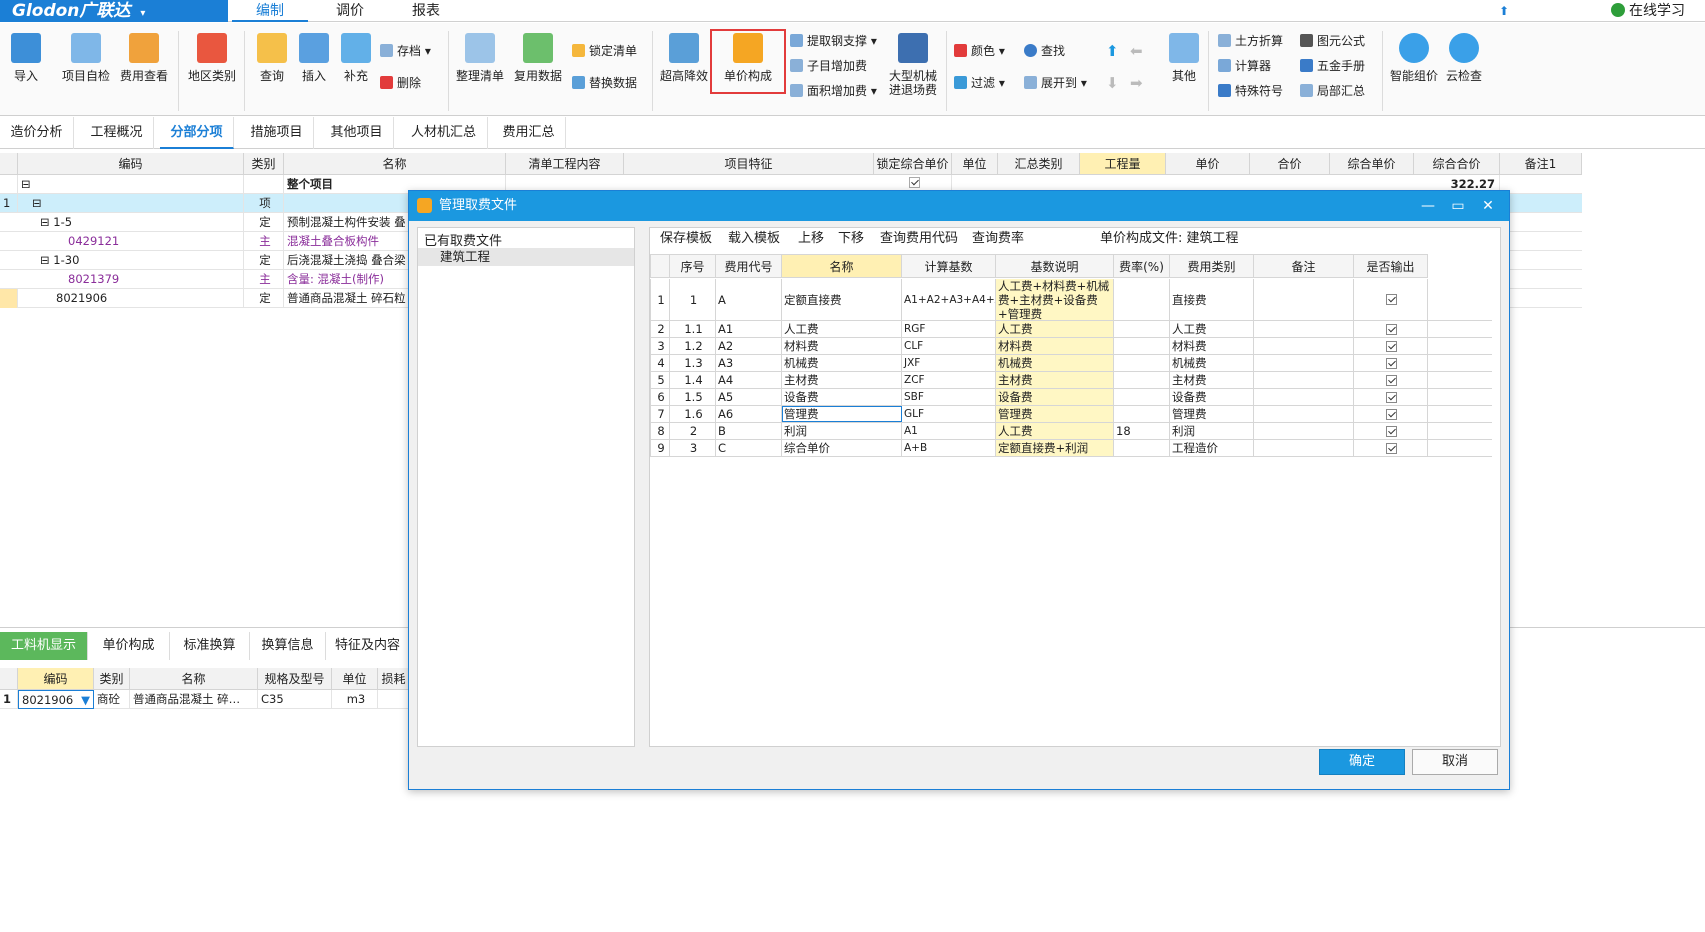 The height and width of the screenshot is (932, 1705). What do you see at coordinates (1504, 11) in the screenshot?
I see `collapse-ribbon-icon: ⬆` at bounding box center [1504, 11].